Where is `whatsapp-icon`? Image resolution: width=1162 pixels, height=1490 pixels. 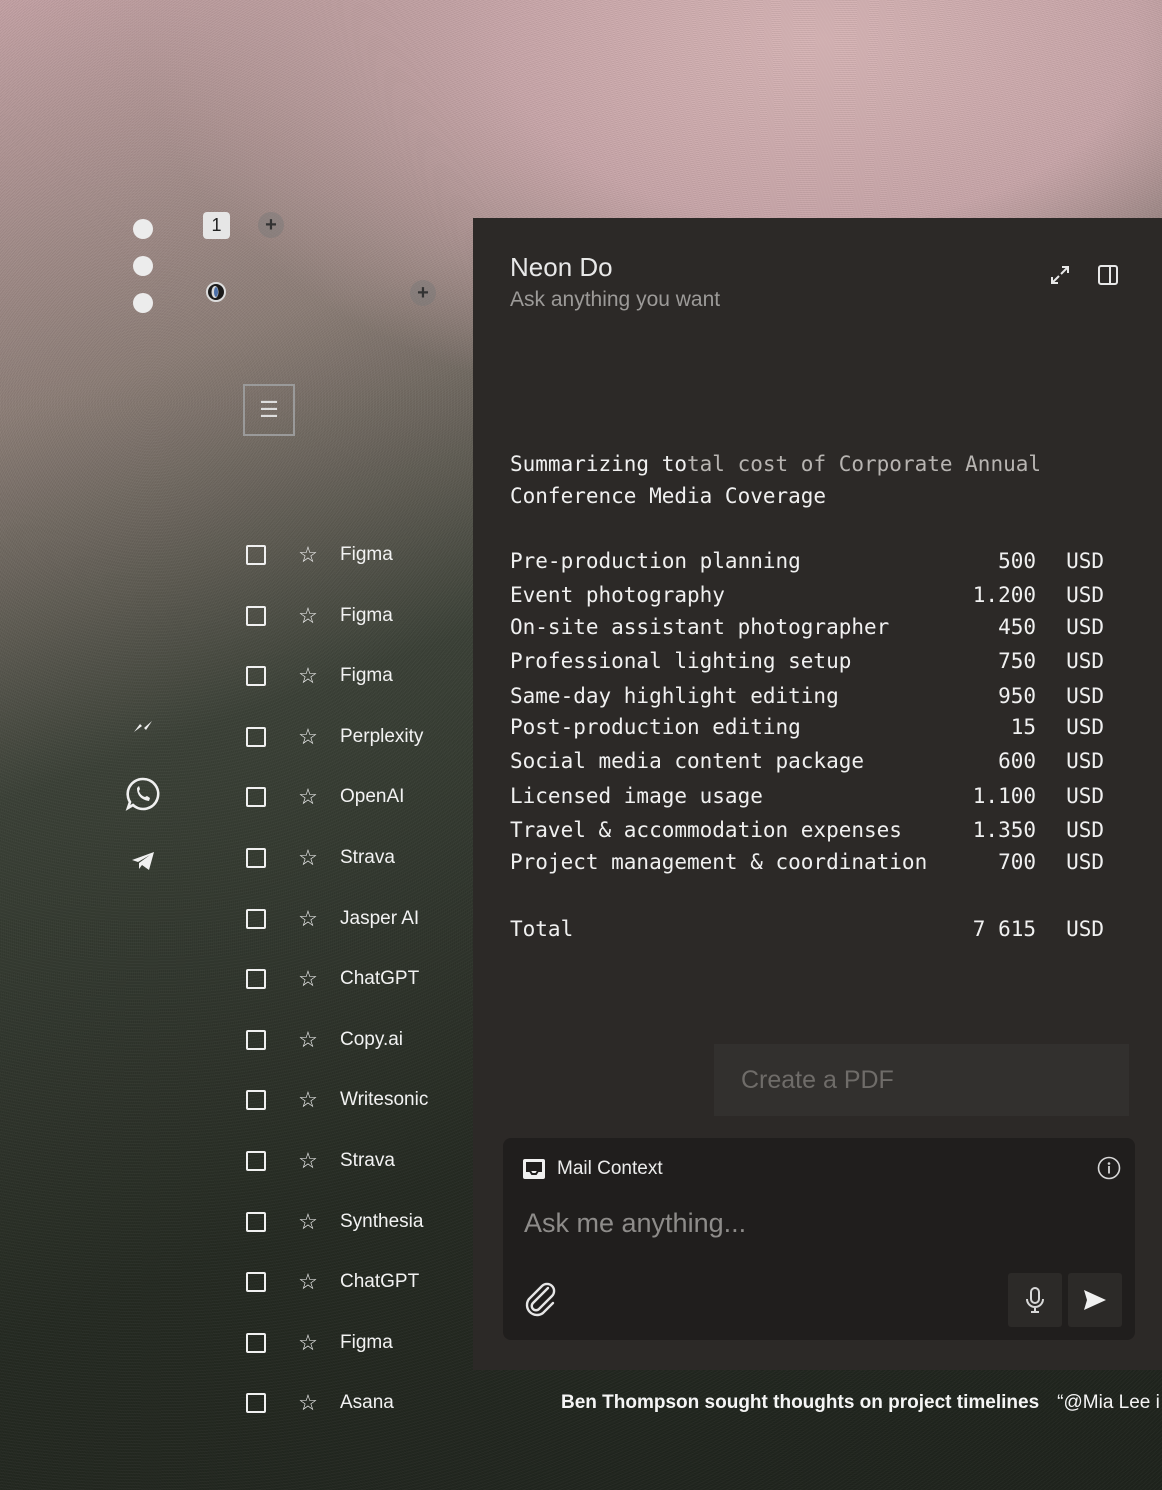 whatsapp-icon is located at coordinates (143, 794).